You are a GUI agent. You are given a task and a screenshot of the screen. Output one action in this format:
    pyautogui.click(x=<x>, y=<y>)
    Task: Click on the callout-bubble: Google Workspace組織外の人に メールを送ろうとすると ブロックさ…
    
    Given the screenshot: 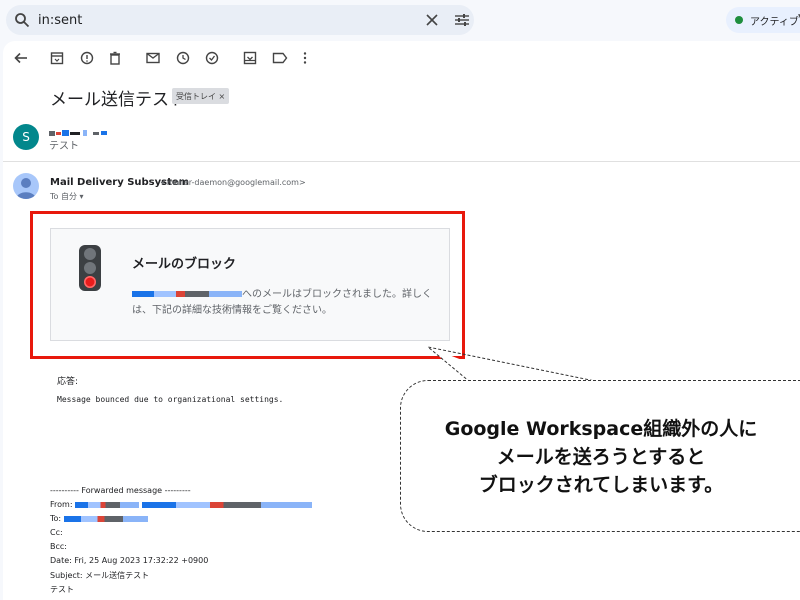 What is the action you would take?
    pyautogui.click(x=600, y=456)
    